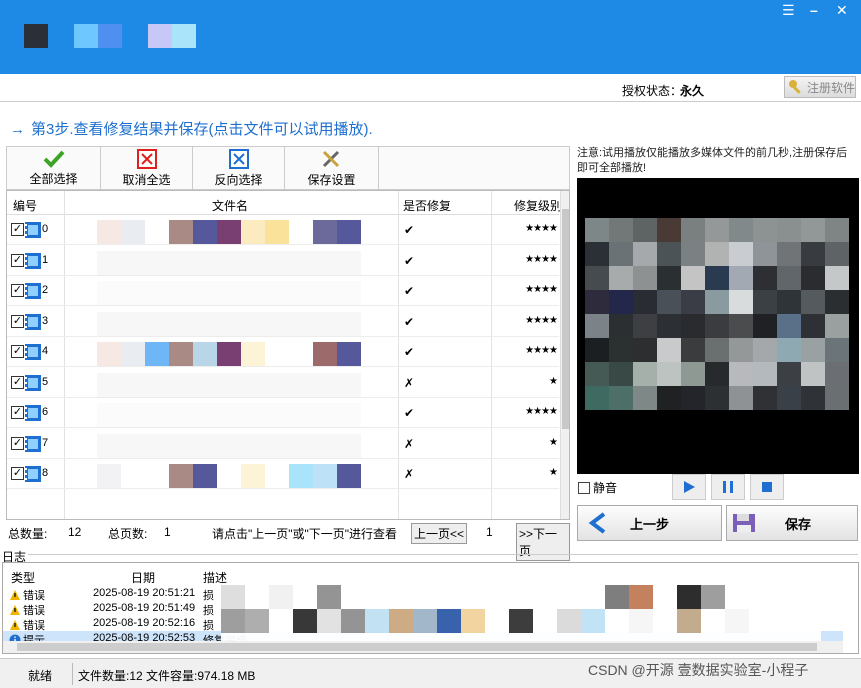 The image size is (861, 688). I want to click on log-date: 2025-08-19 20:51:21, so click(144, 593).